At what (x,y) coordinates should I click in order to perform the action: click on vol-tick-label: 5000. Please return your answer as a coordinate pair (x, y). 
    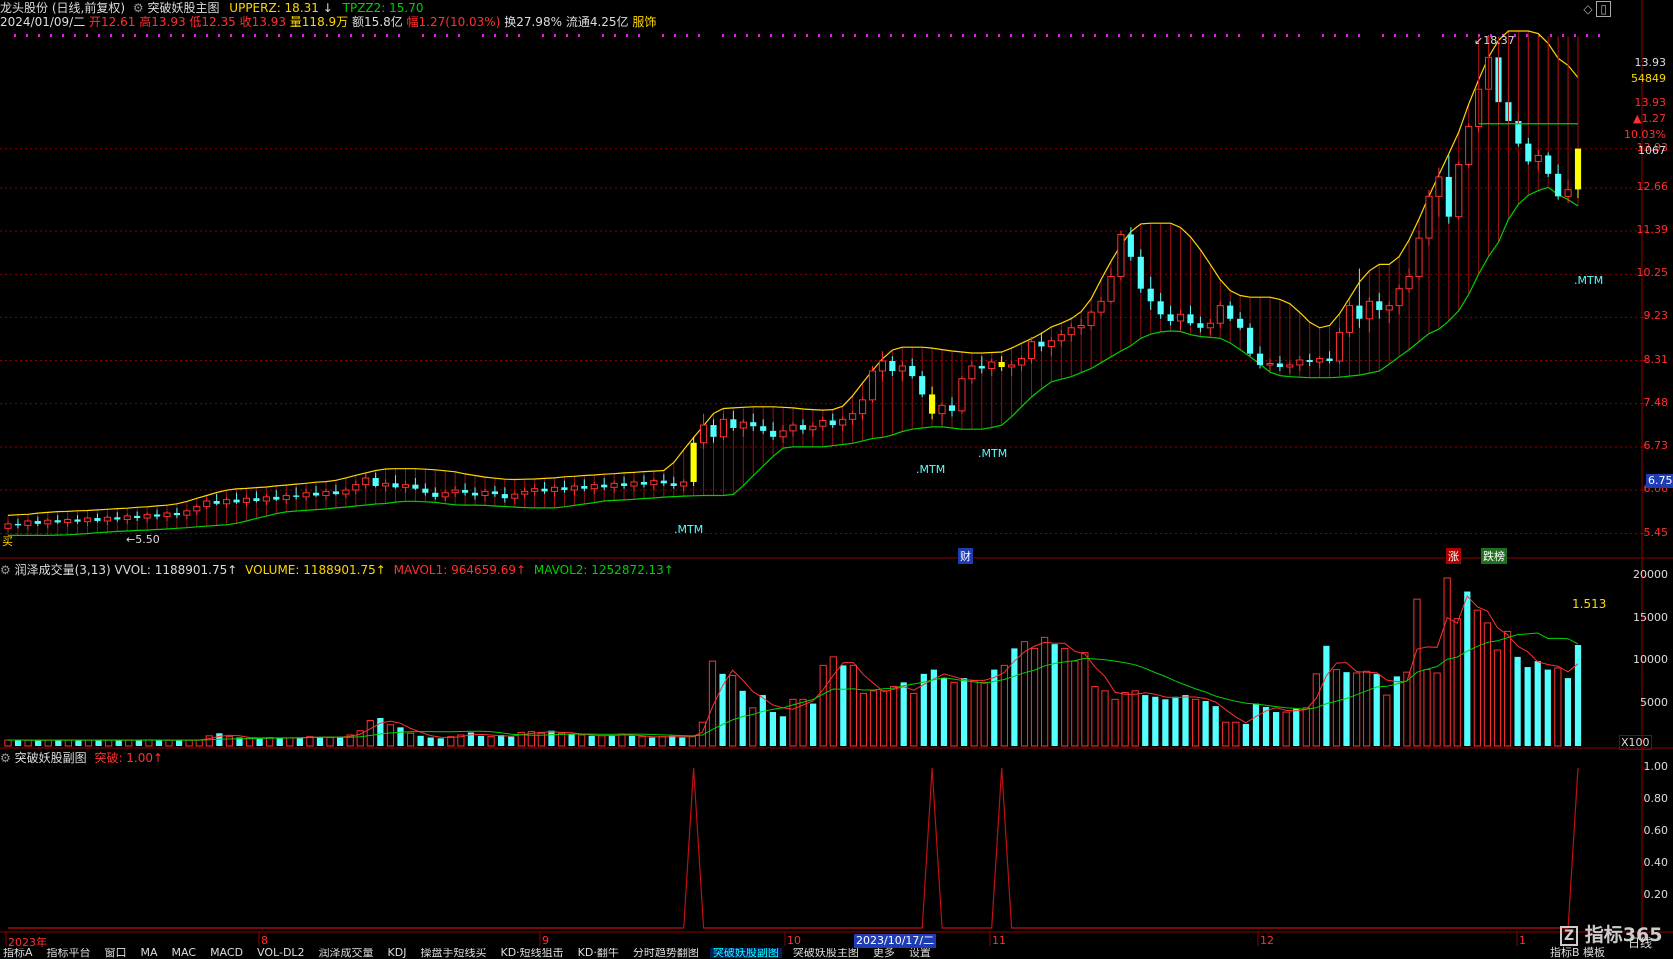
    Looking at the image, I should click on (1654, 702).